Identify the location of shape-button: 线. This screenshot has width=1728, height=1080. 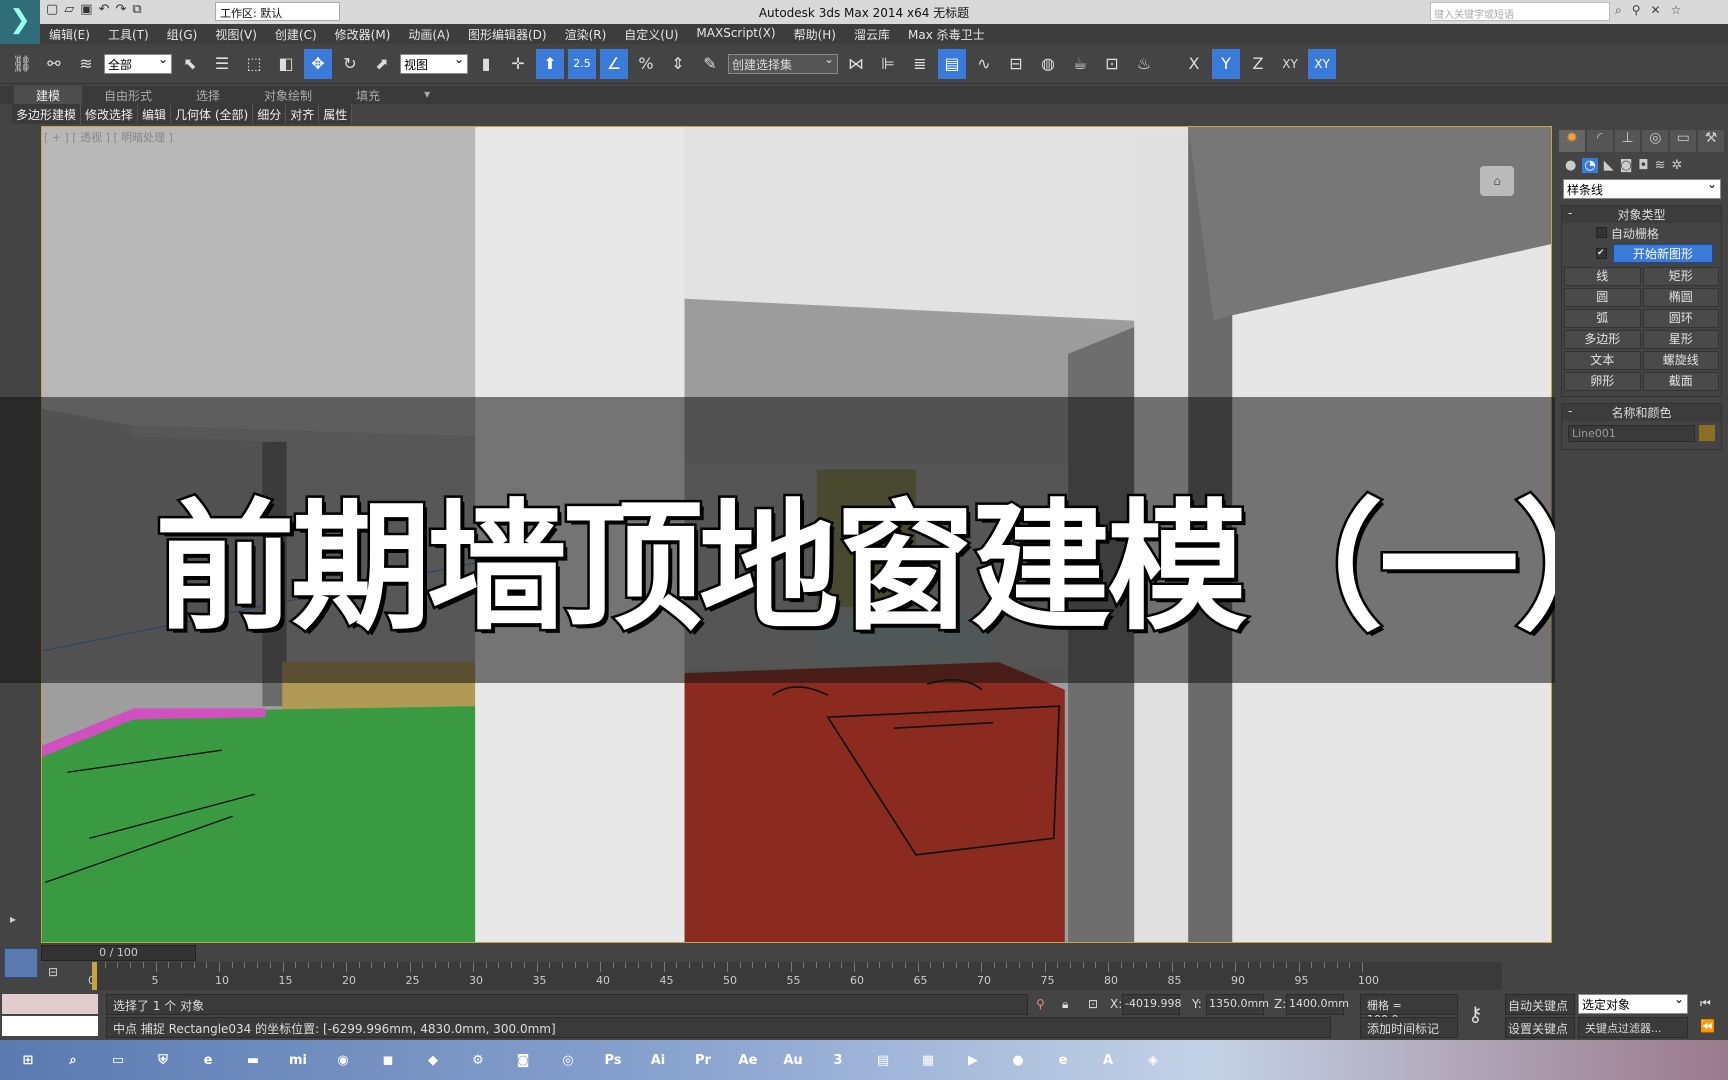
(1602, 276).